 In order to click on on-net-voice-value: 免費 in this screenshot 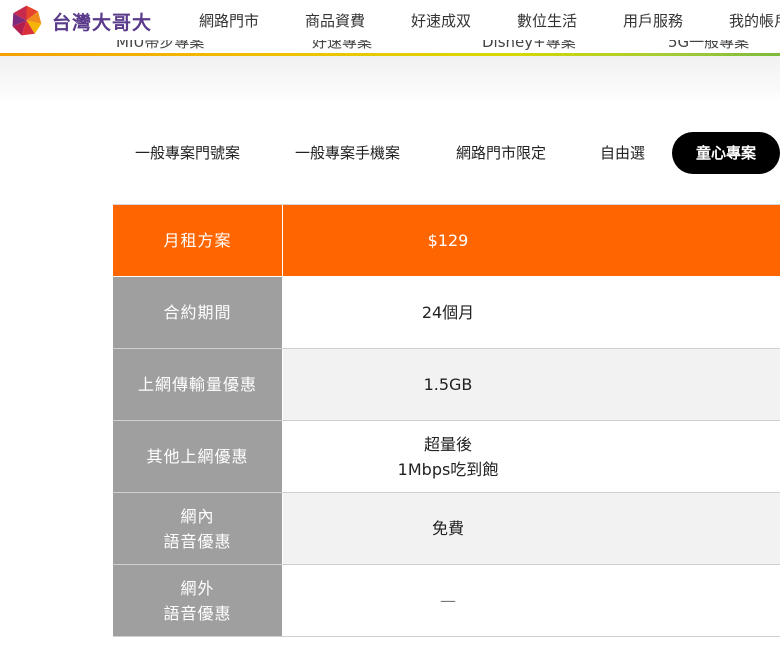, I will do `click(531, 528)`.